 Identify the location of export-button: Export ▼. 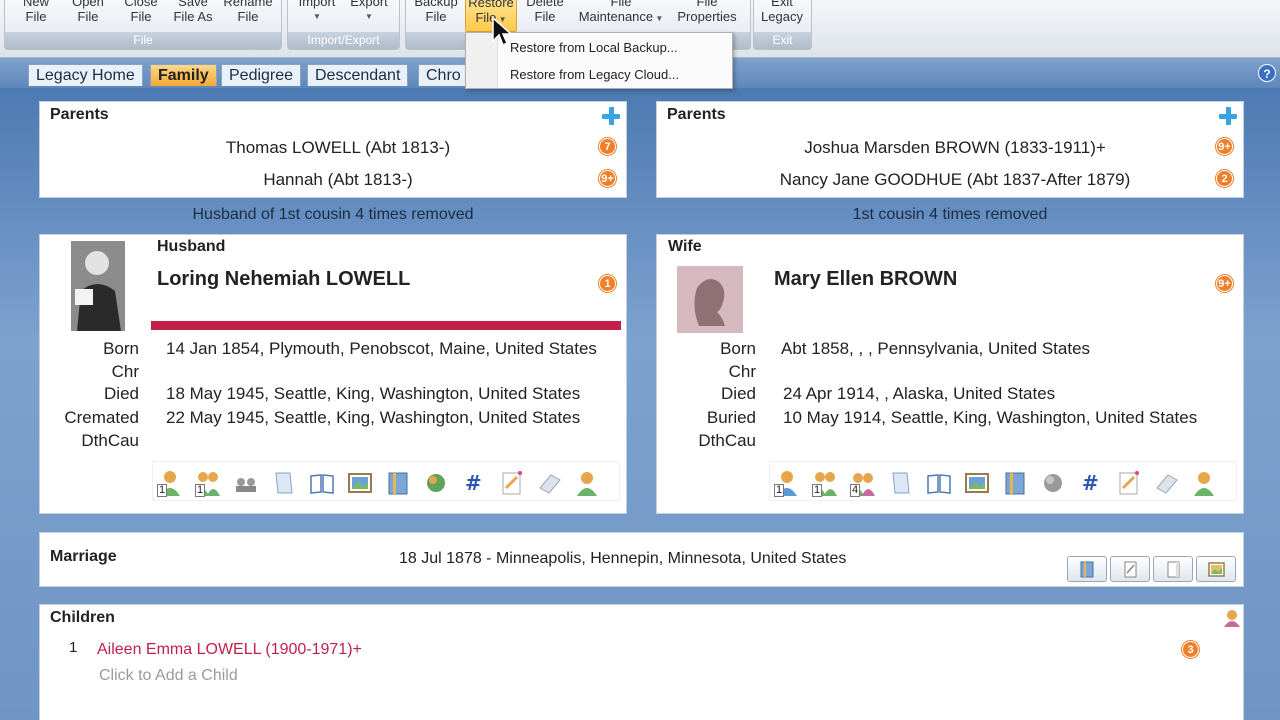
(369, 12).